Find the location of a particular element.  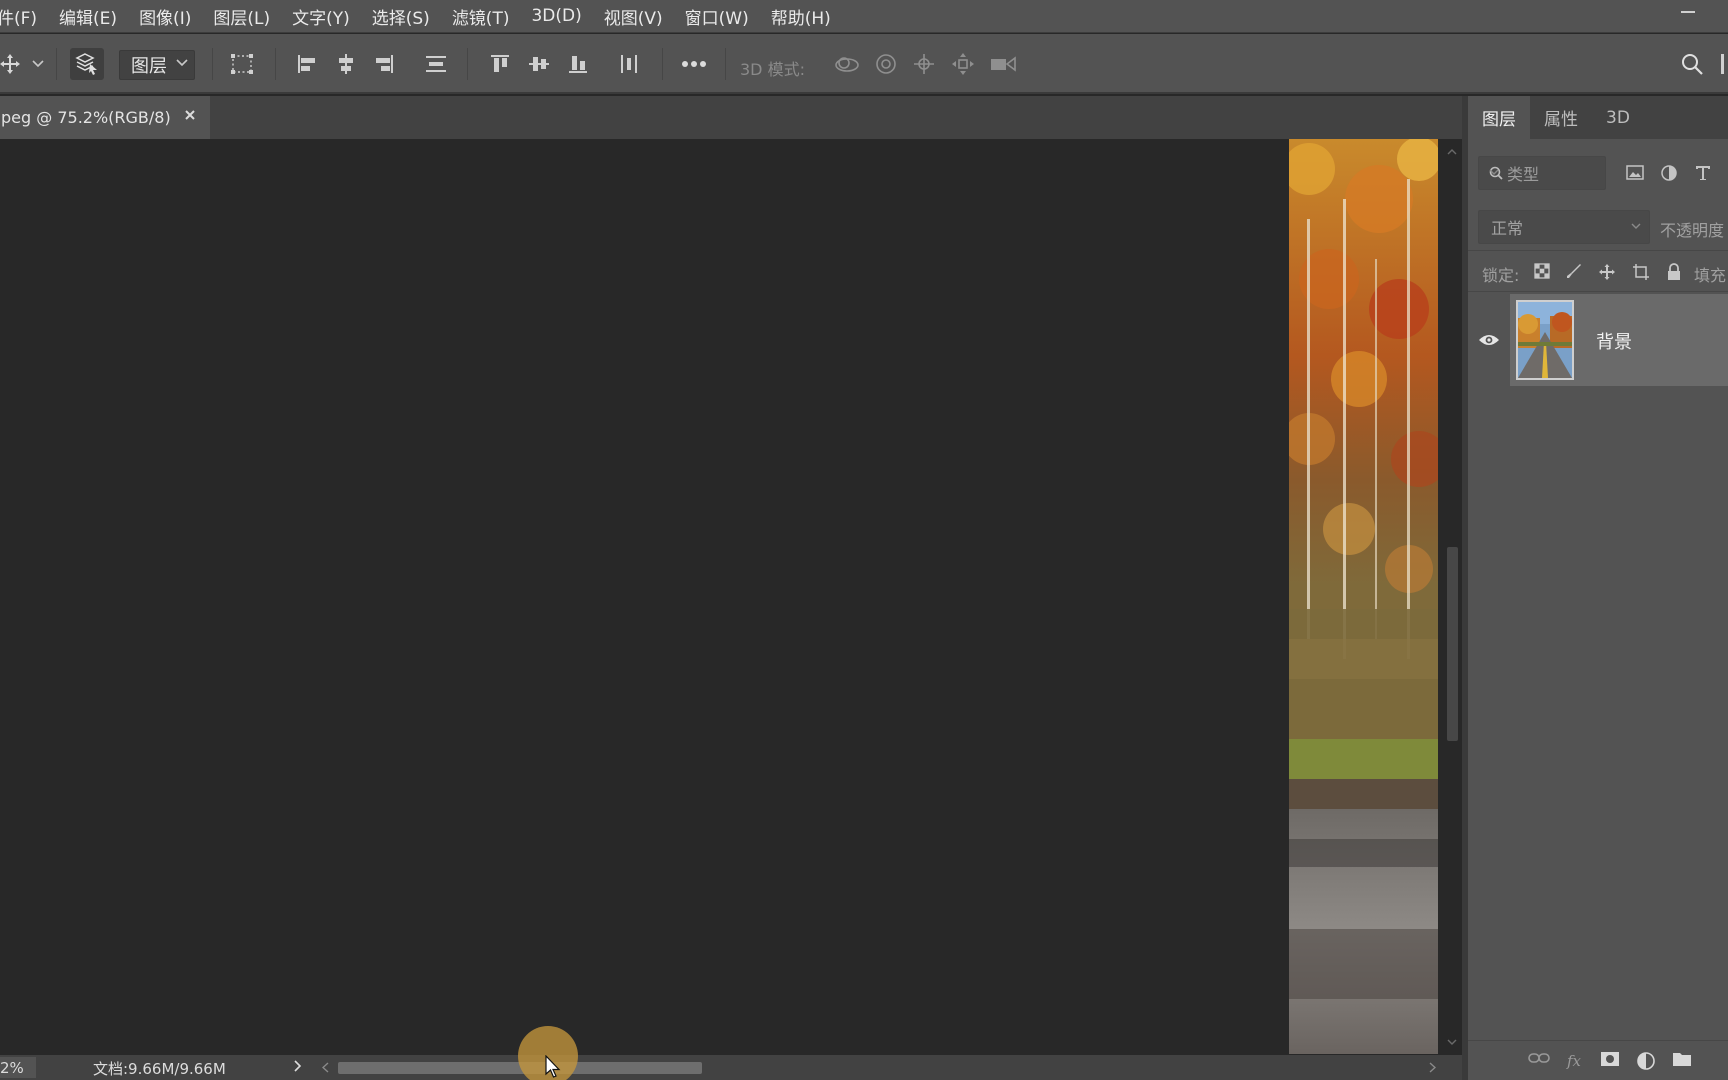

svg-text: fx is located at coordinates (1574, 1060).